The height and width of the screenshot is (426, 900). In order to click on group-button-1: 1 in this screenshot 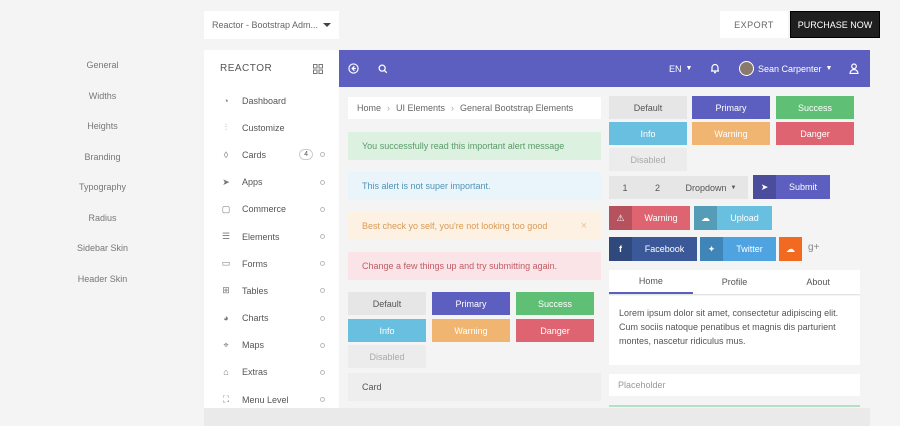, I will do `click(625, 187)`.